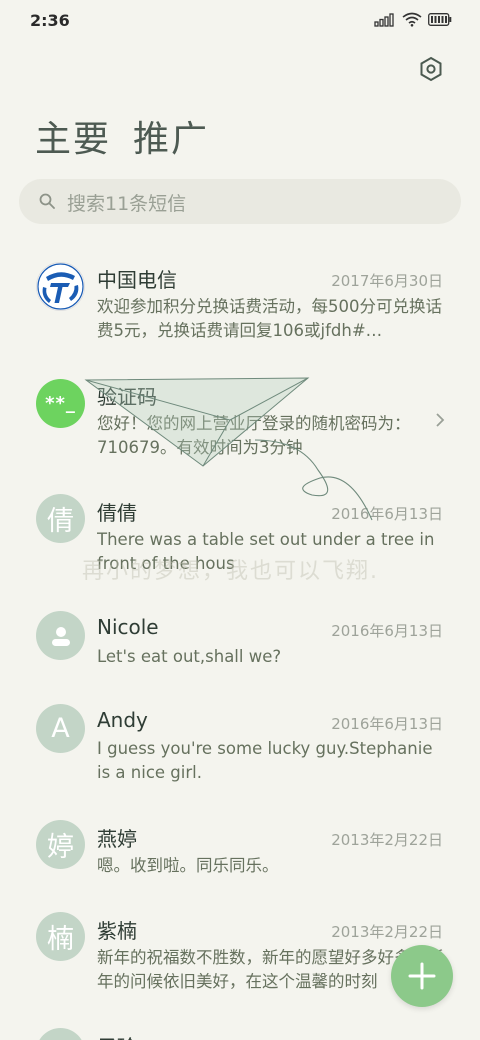 This screenshot has height=1040, width=480. I want to click on contact-name: 紫楠, so click(117, 931).